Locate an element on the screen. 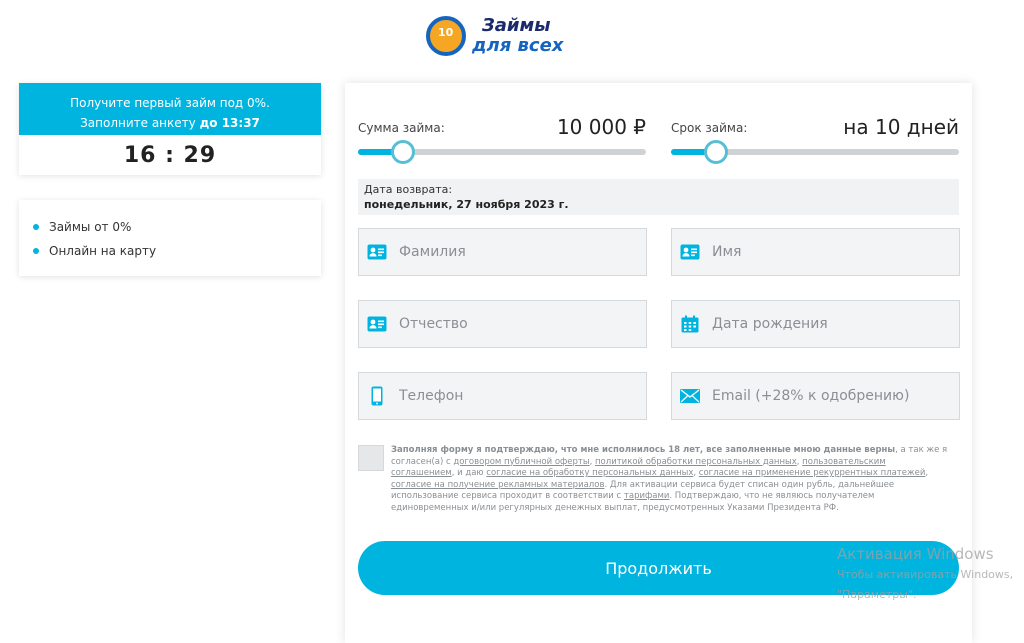 The width and height of the screenshot is (1024, 643). feature-item: Онлайн на карту is located at coordinates (177, 251).